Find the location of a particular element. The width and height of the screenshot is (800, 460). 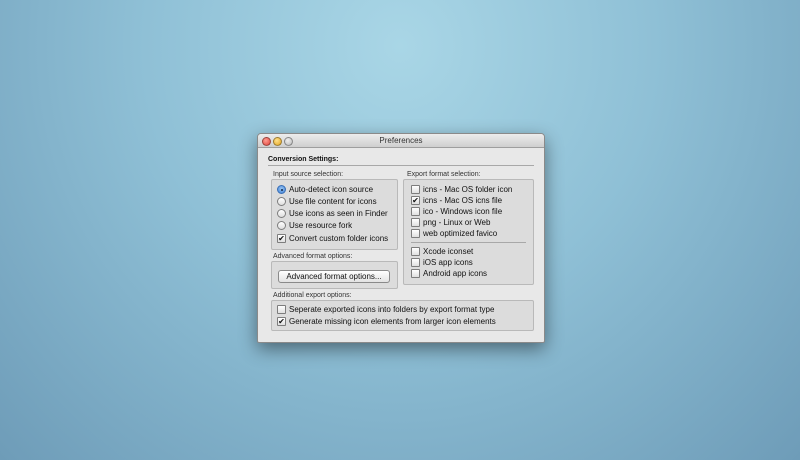

checkbox-label: iOS app icons is located at coordinates (448, 262).